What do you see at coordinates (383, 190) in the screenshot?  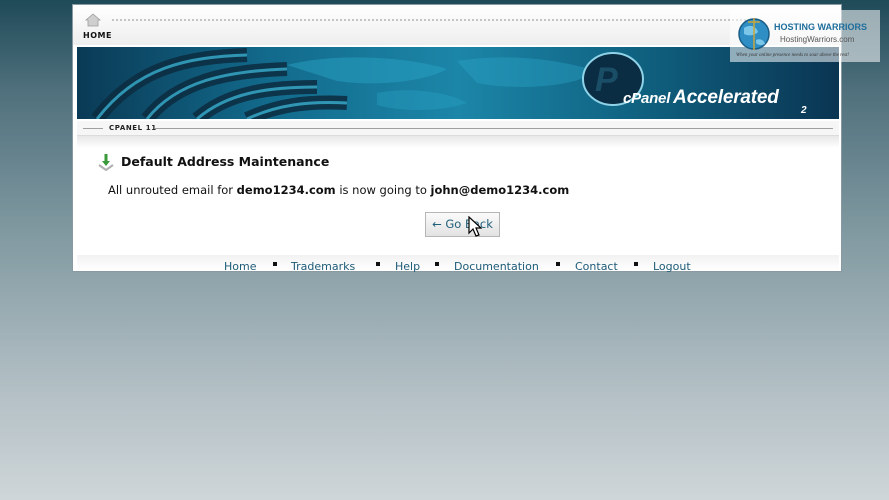 I see `message-middle: is now going to` at bounding box center [383, 190].